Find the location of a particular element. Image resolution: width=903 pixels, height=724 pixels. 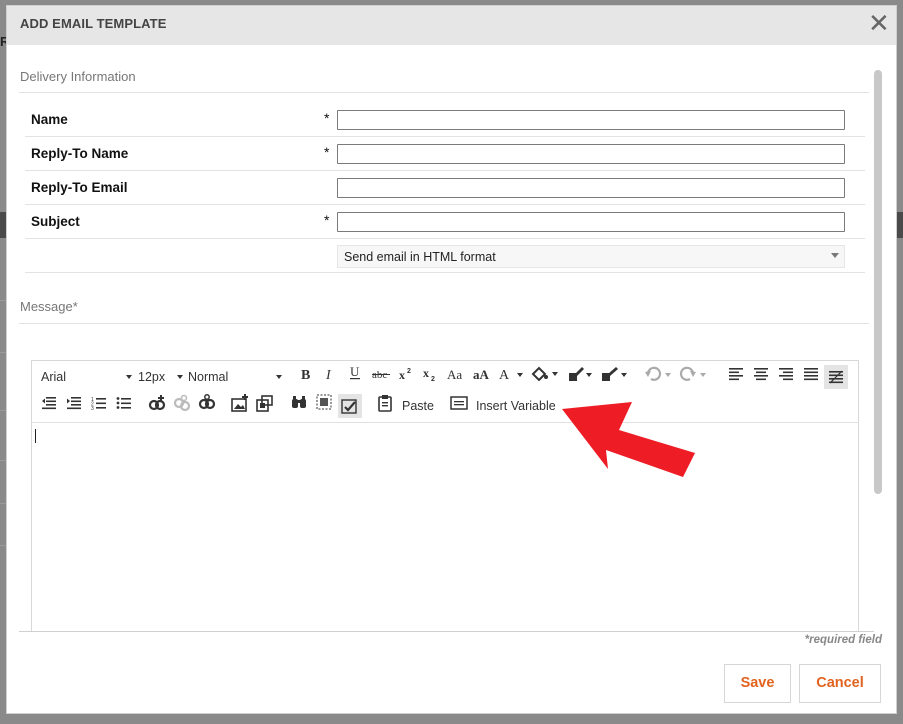

italic-icon: I is located at coordinates (330, 377).